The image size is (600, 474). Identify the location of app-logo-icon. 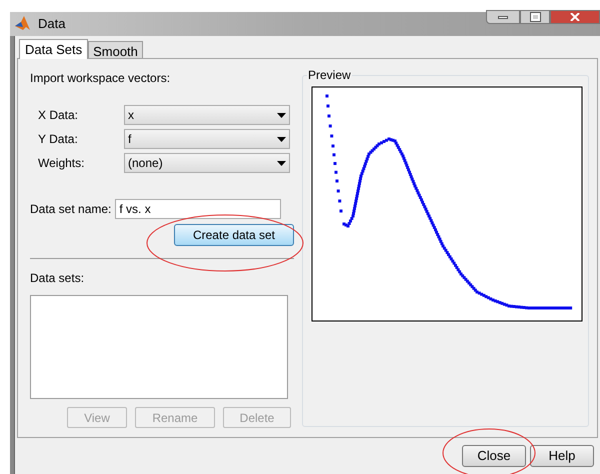
(23, 24).